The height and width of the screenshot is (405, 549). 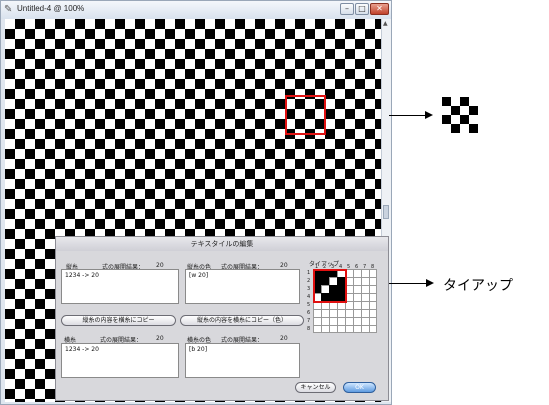 What do you see at coordinates (242, 360) in the screenshot?
I see `weft-color-field: [b 20]` at bounding box center [242, 360].